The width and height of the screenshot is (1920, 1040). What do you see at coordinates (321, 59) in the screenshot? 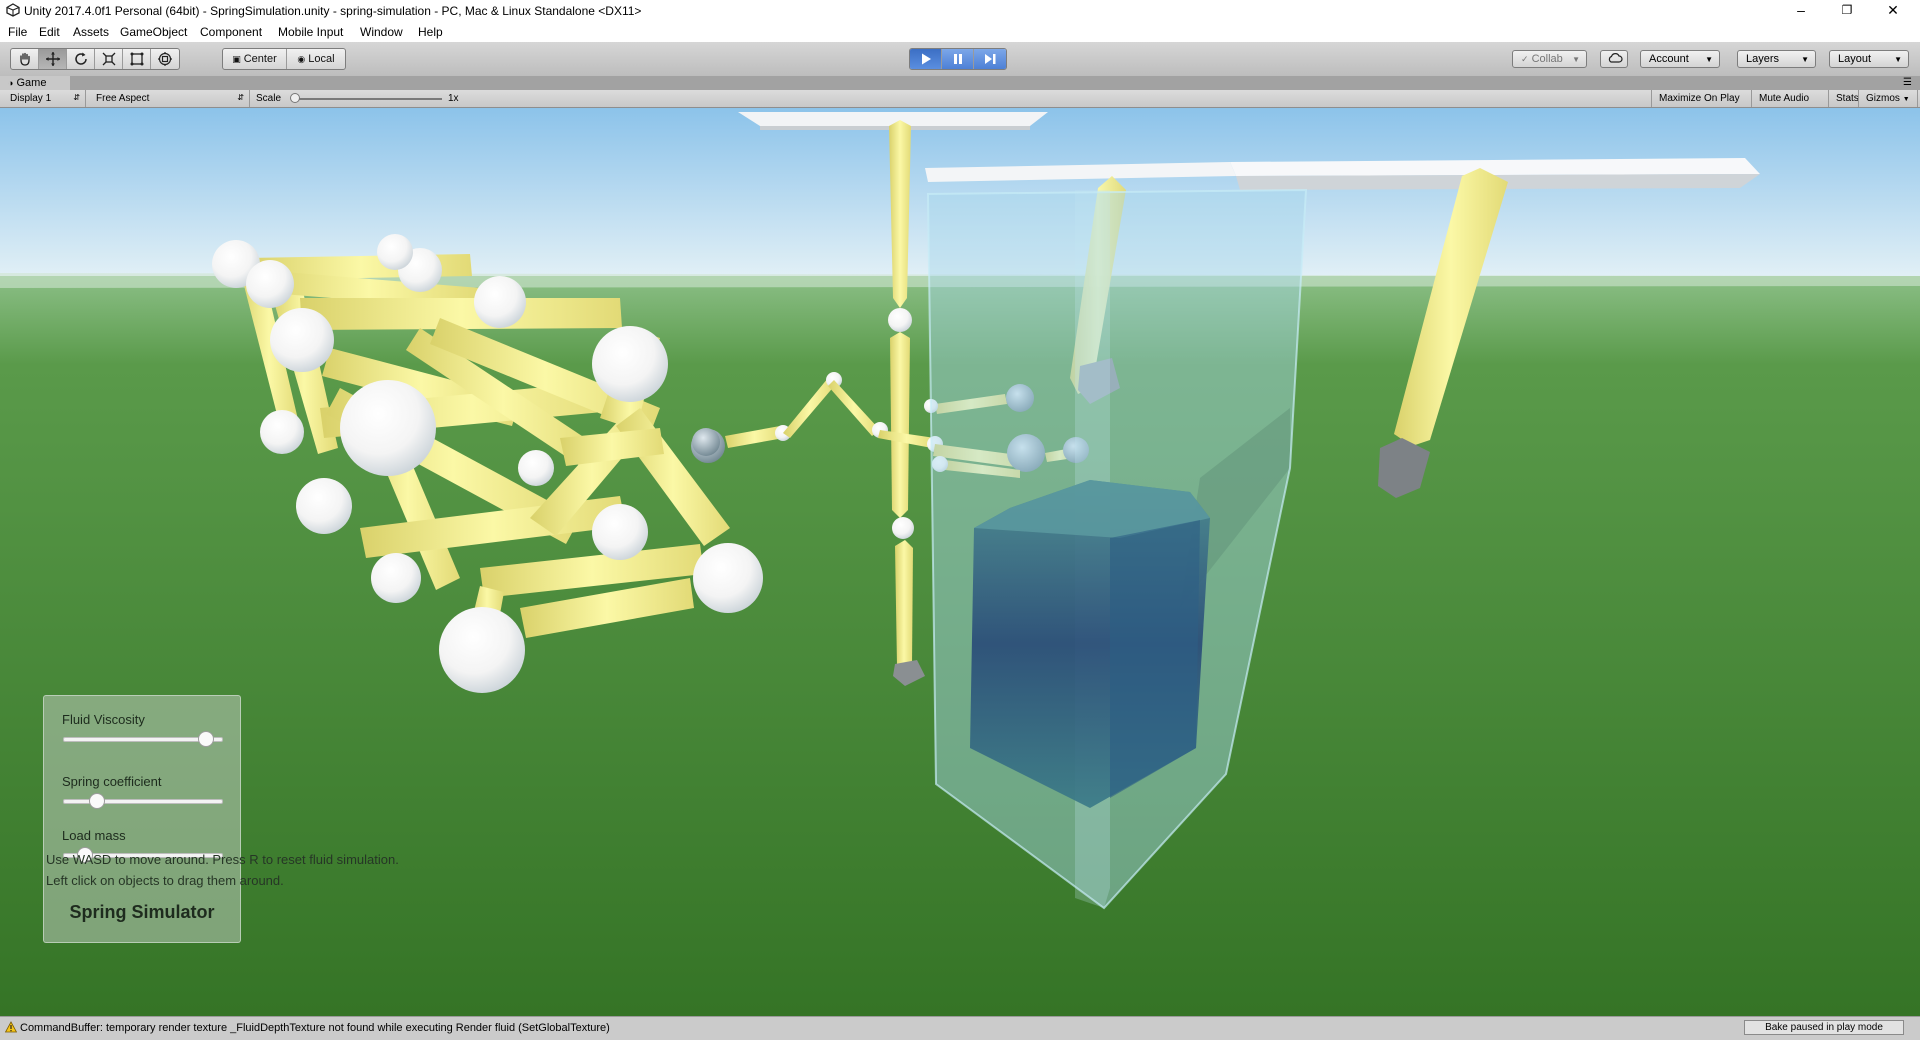
I see `pivot-space-label: Local` at bounding box center [321, 59].